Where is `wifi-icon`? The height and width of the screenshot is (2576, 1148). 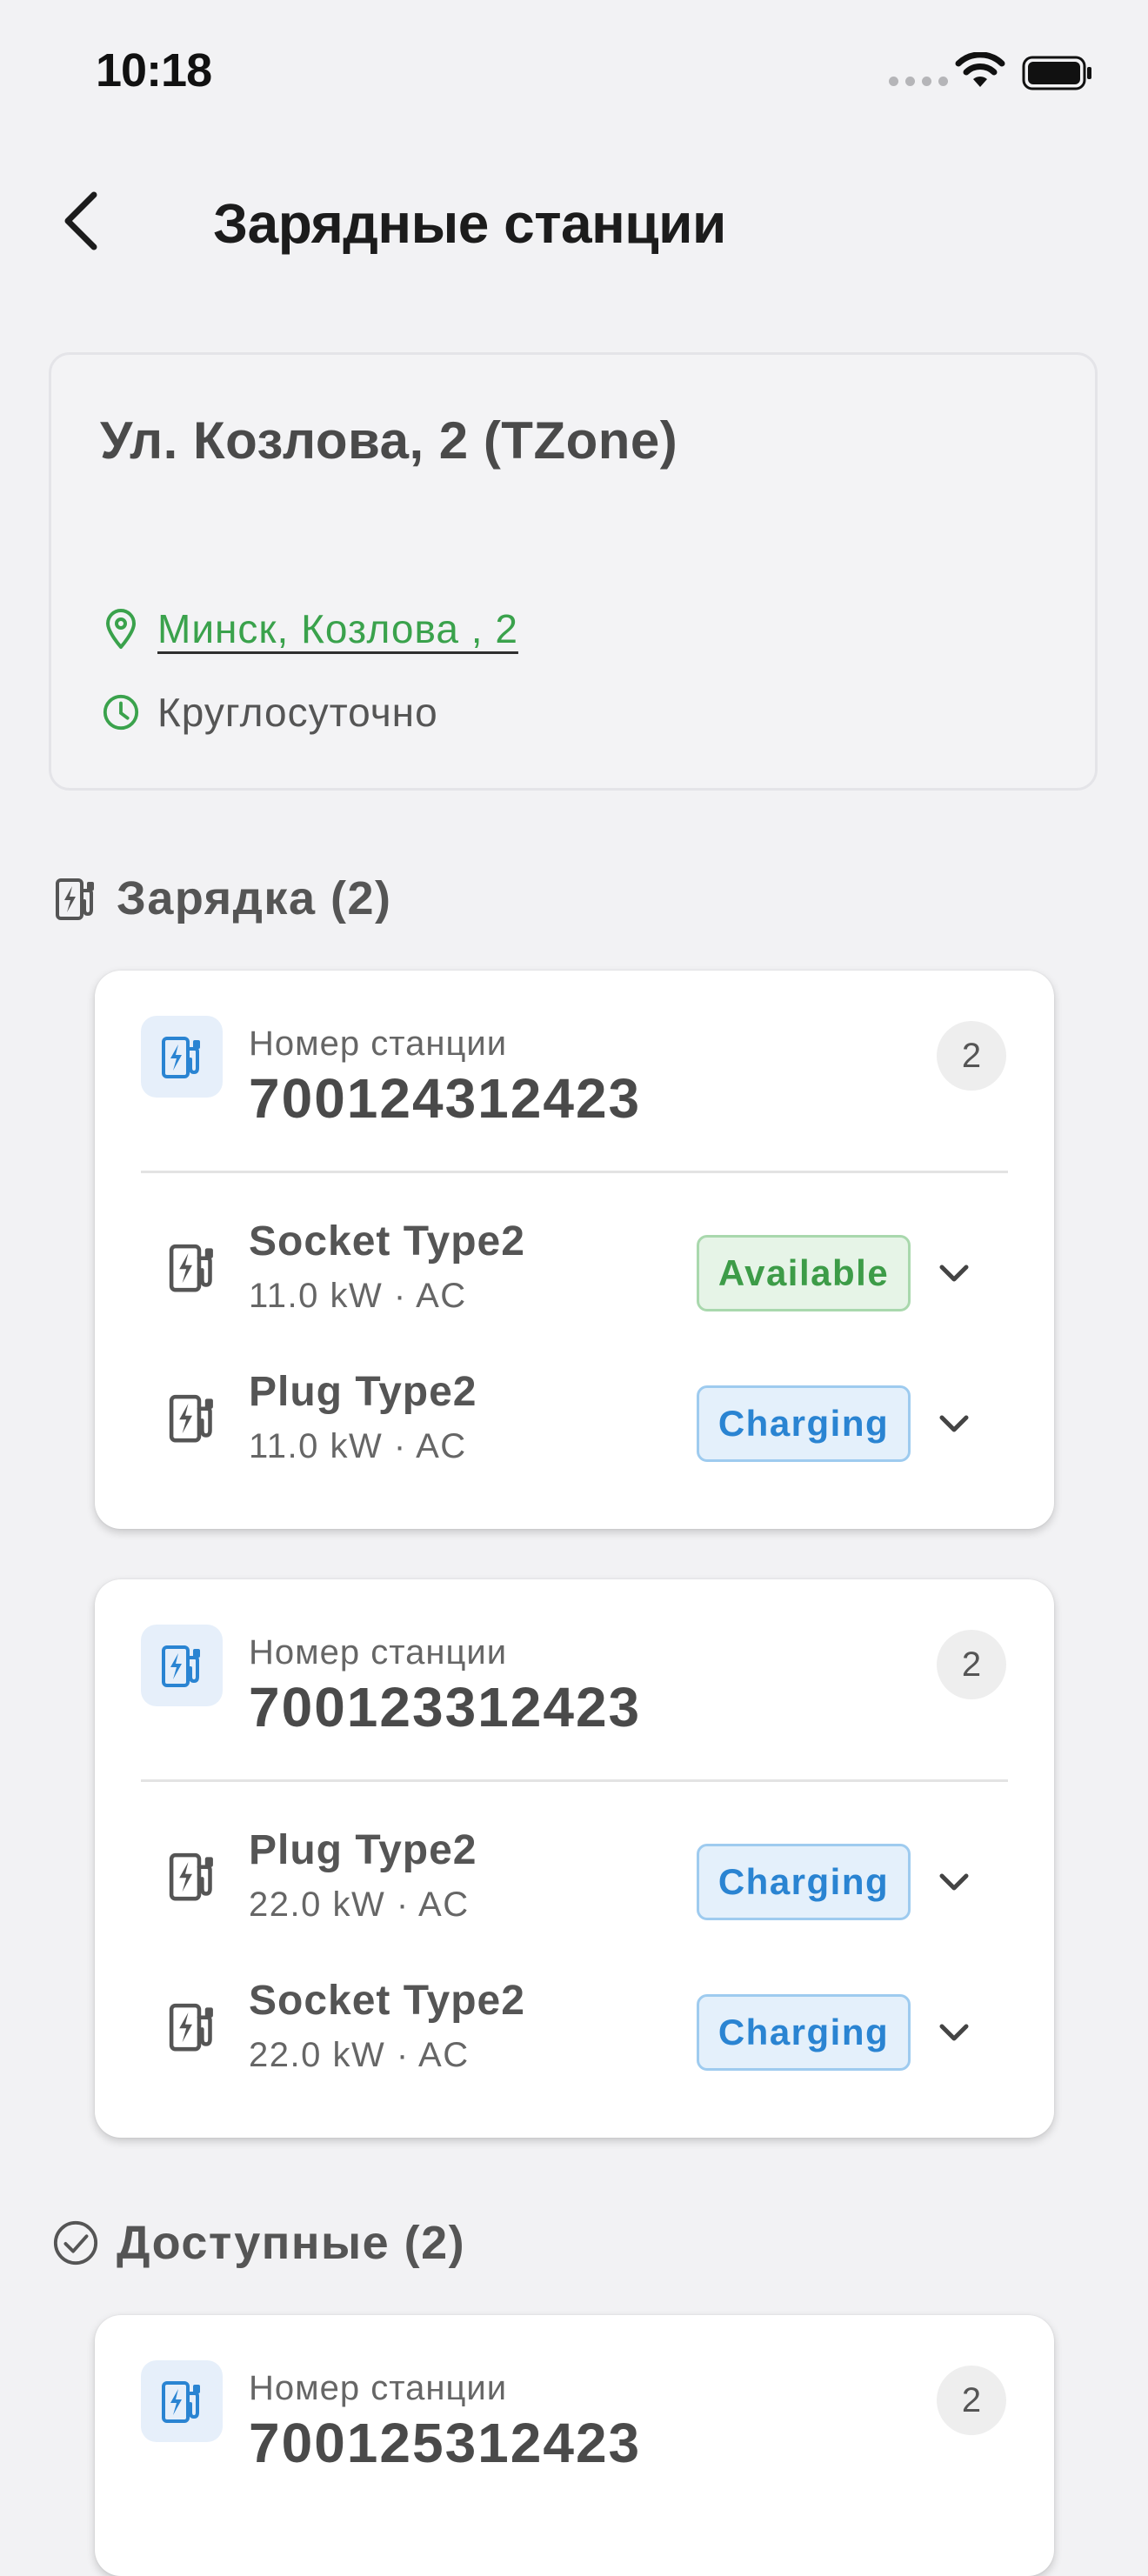
wifi-icon is located at coordinates (980, 69).